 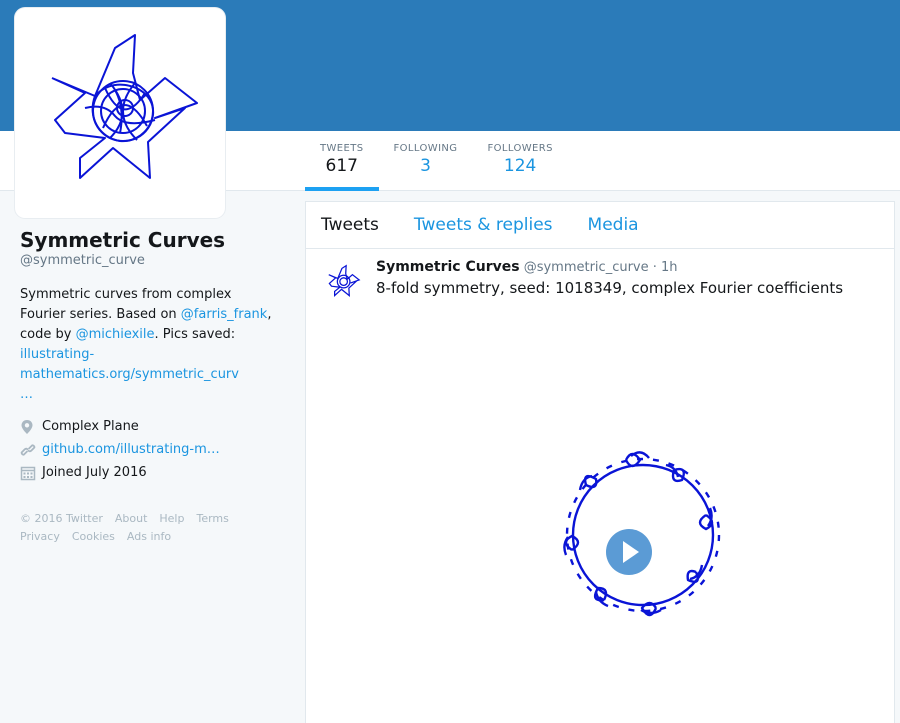 I want to click on tweet-avatar, so click(x=343, y=282).